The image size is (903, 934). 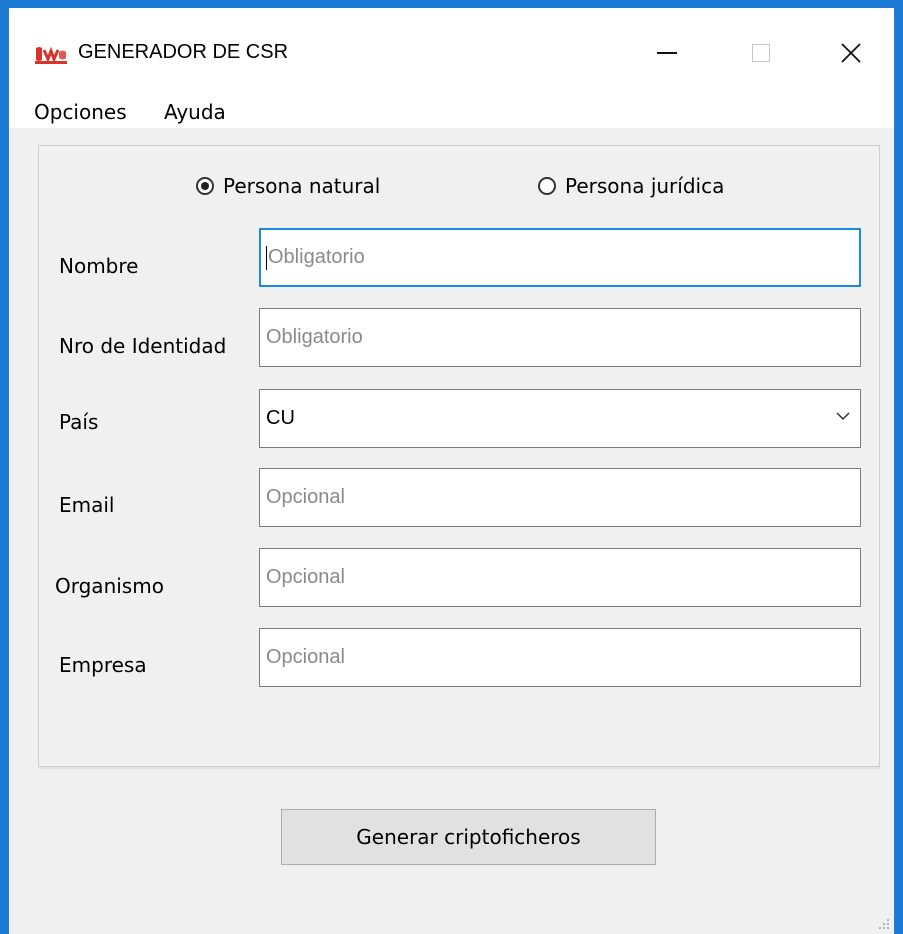 What do you see at coordinates (183, 52) in the screenshot?
I see `window-title: GENERADOR DE CSR` at bounding box center [183, 52].